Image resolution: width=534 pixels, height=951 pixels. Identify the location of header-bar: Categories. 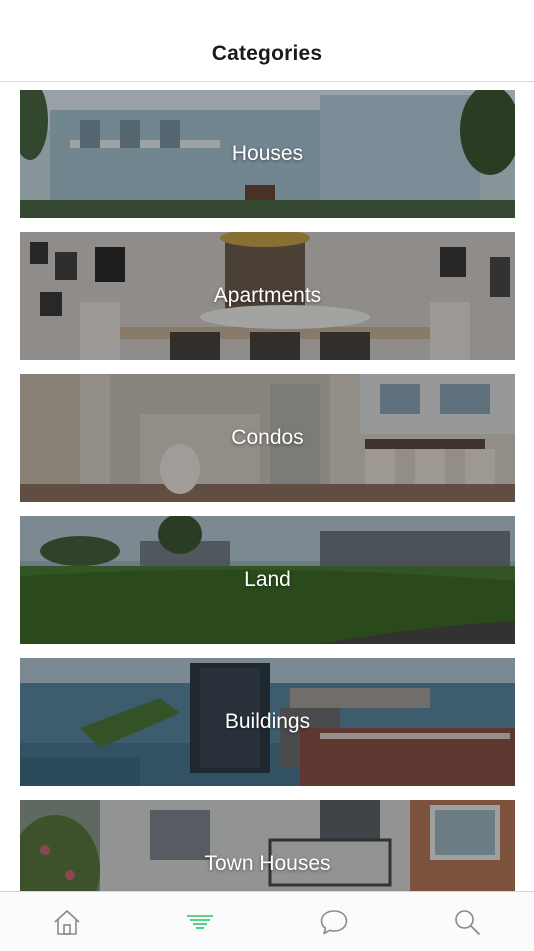
(267, 41).